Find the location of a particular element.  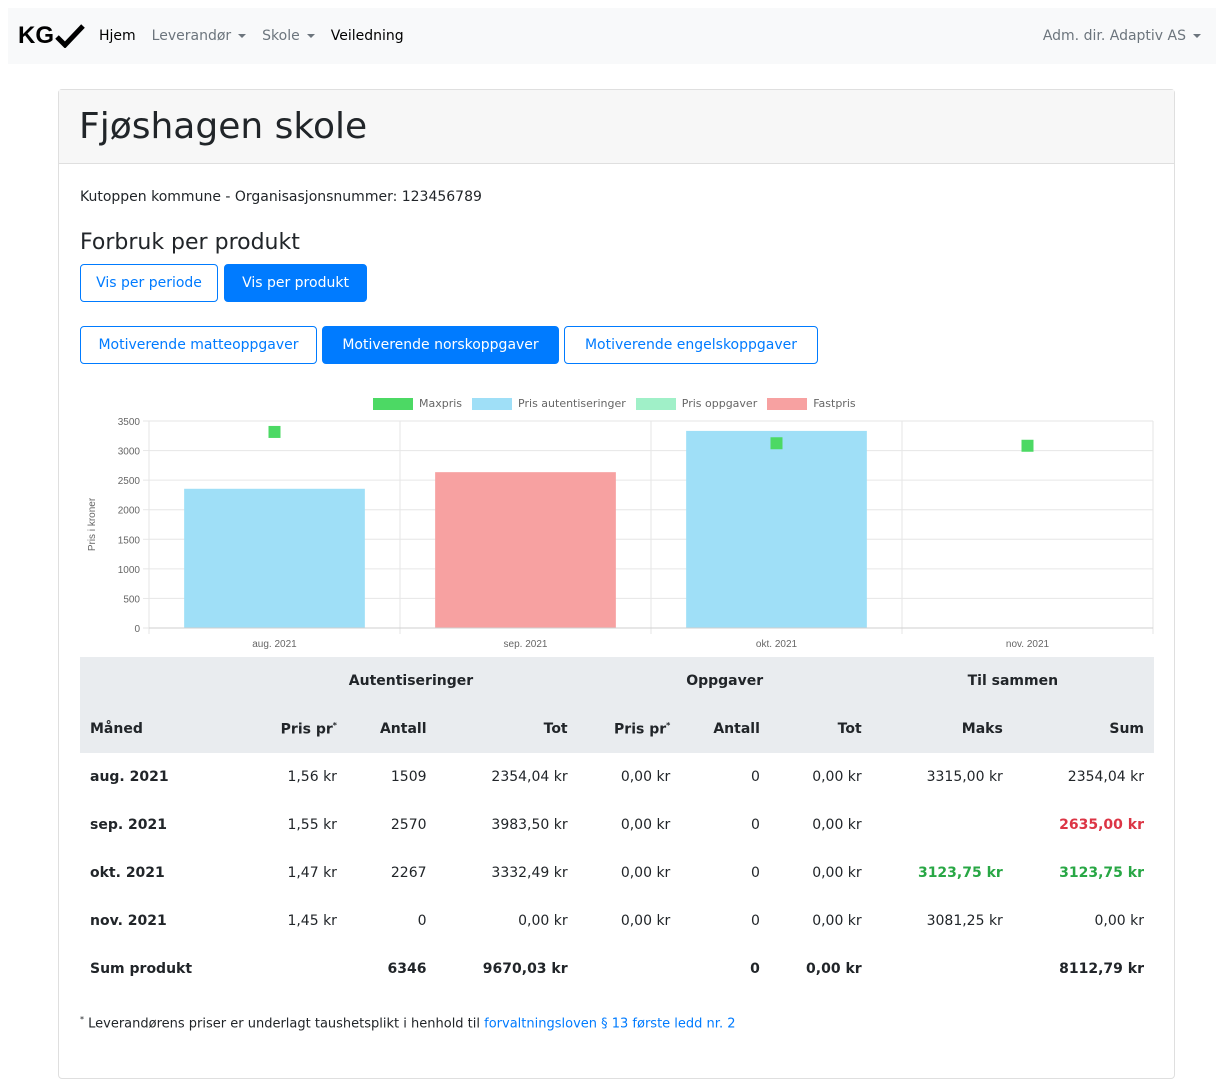

y-tick-label: 2500 is located at coordinates (129, 481).